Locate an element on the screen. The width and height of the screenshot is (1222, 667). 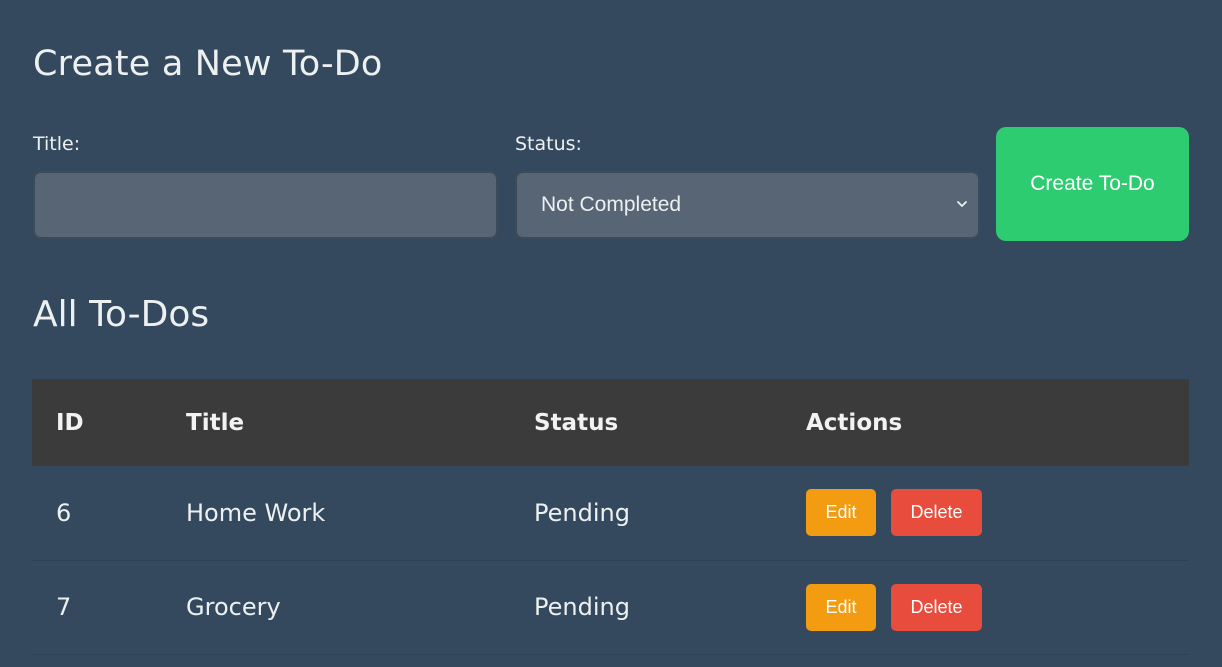
all-todos-heading: All To-Dos is located at coordinates (121, 314).